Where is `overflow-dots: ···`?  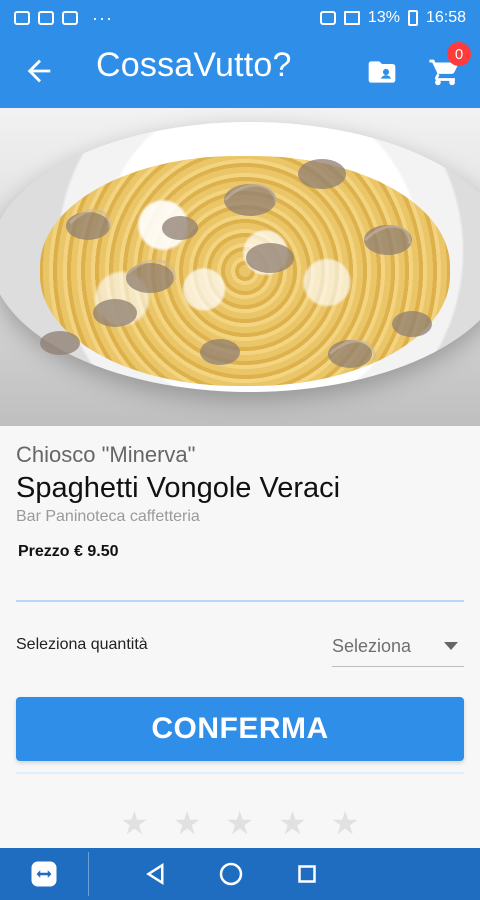 overflow-dots: ··· is located at coordinates (102, 17).